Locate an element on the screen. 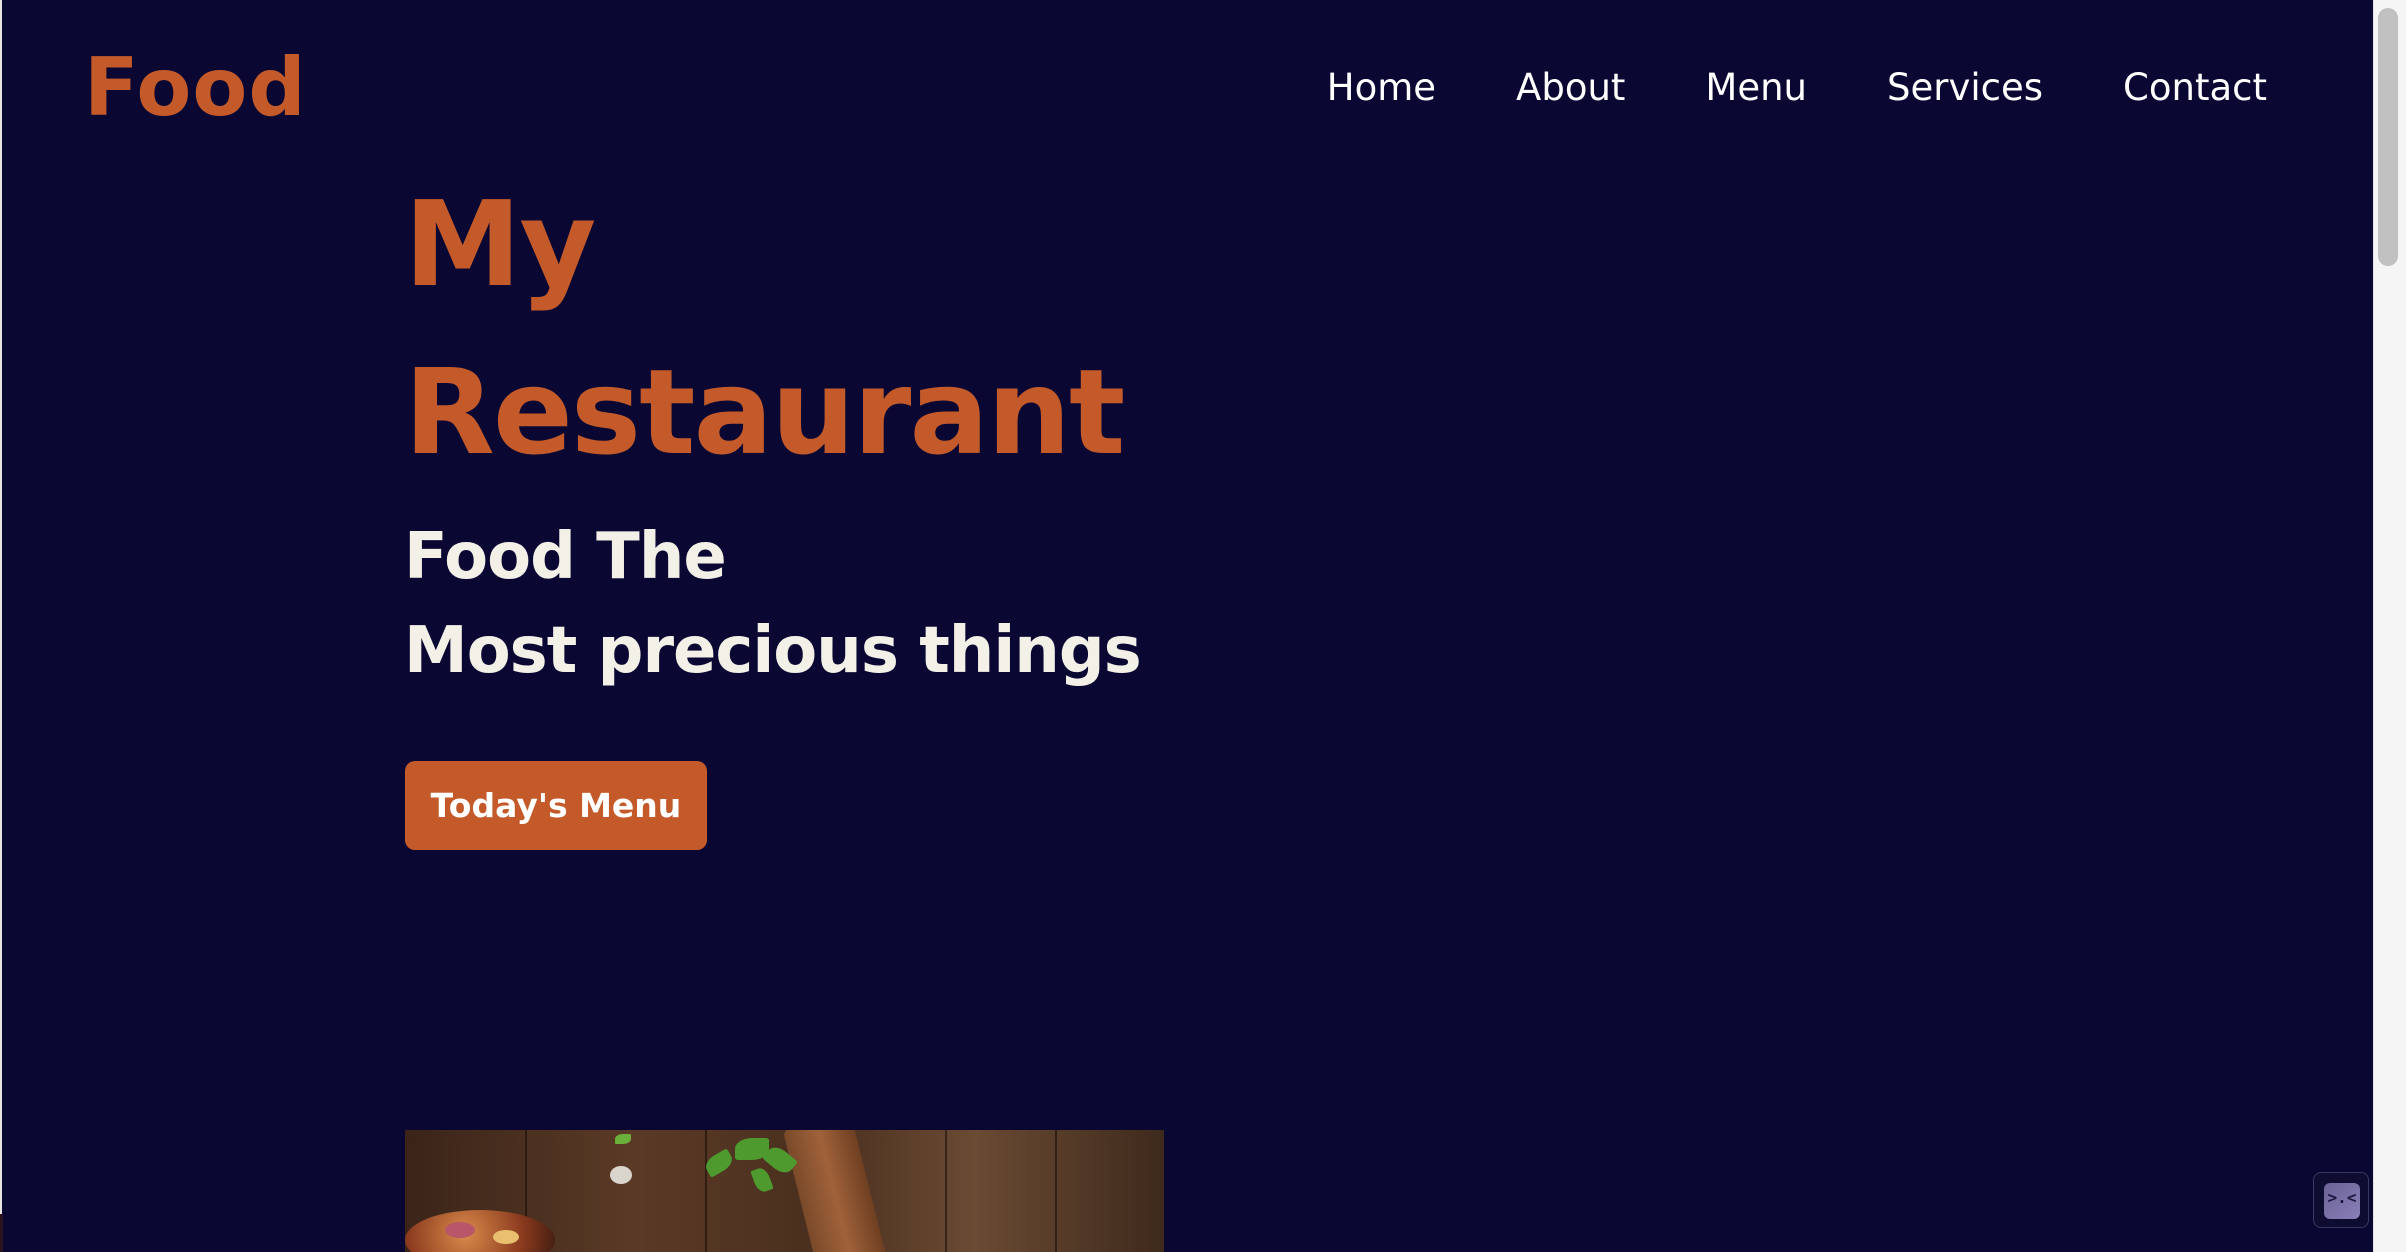 This screenshot has height=1252, width=2406. todays-menu-button: Today's Menu is located at coordinates (556, 805).